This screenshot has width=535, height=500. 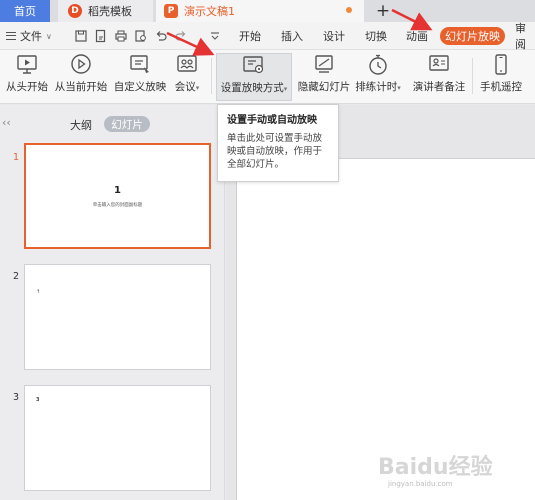 I want to click on menu-tab-home: 开始, so click(x=250, y=36).